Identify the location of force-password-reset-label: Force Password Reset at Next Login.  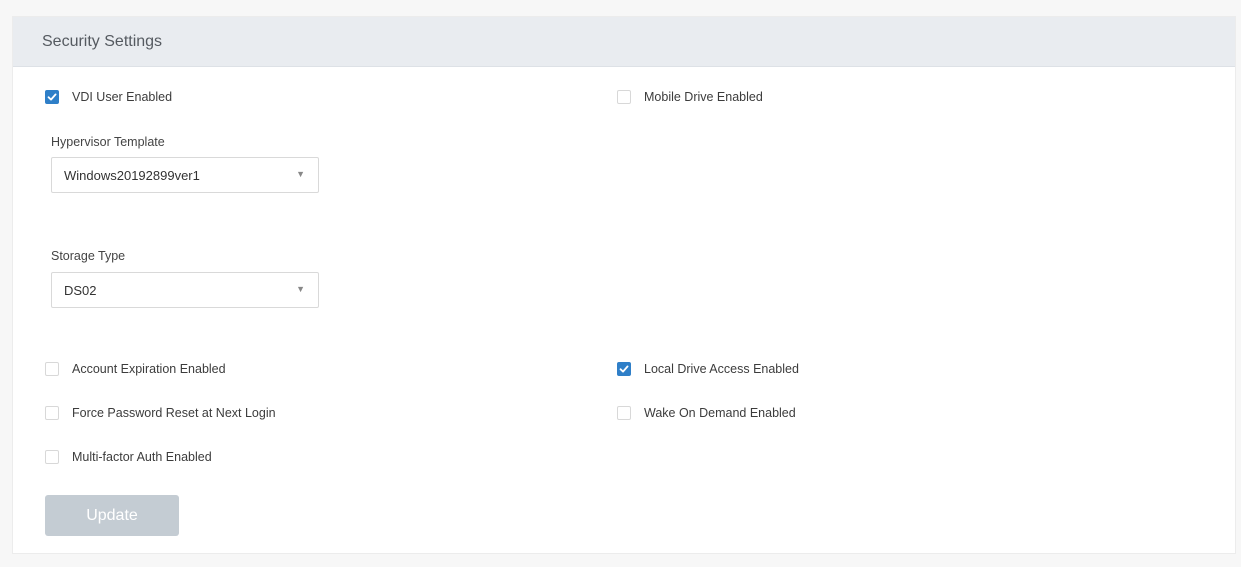
(174, 413).